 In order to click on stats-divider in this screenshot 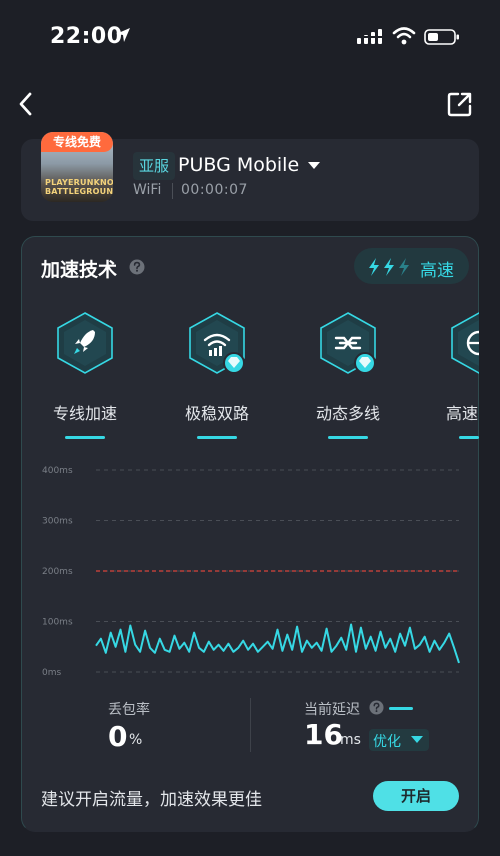, I will do `click(250, 725)`.